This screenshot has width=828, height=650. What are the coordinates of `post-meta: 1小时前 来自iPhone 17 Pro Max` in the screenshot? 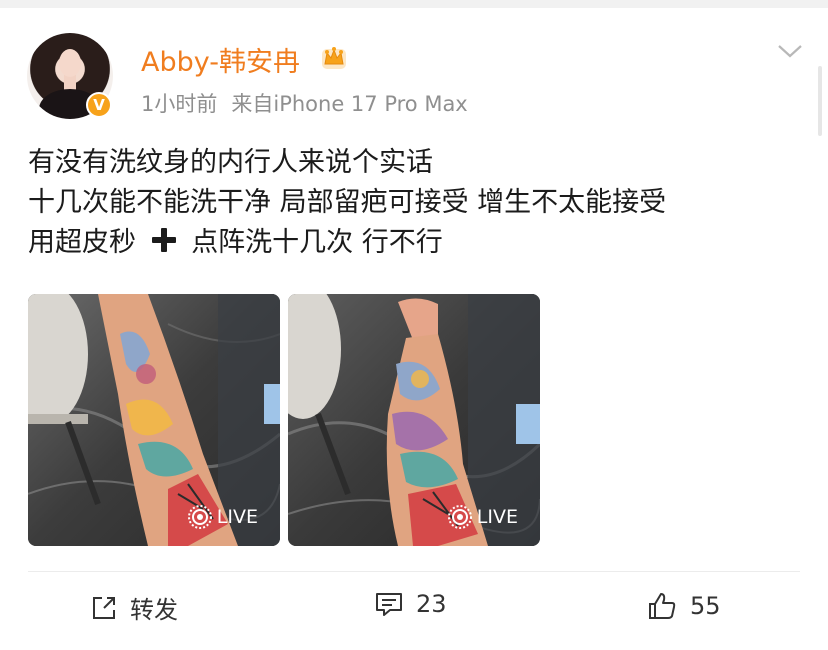 It's located at (304, 103).